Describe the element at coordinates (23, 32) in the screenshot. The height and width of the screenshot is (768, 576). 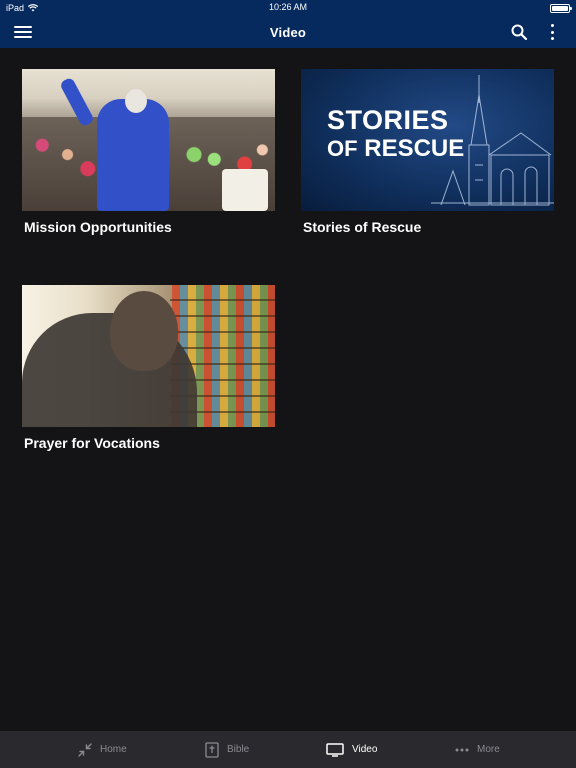
I see `hamburger-menu-icon` at that location.